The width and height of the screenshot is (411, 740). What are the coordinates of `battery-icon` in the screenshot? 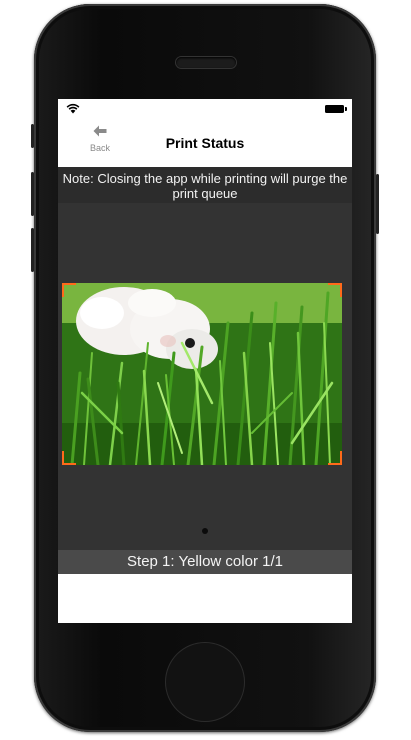 It's located at (336, 109).